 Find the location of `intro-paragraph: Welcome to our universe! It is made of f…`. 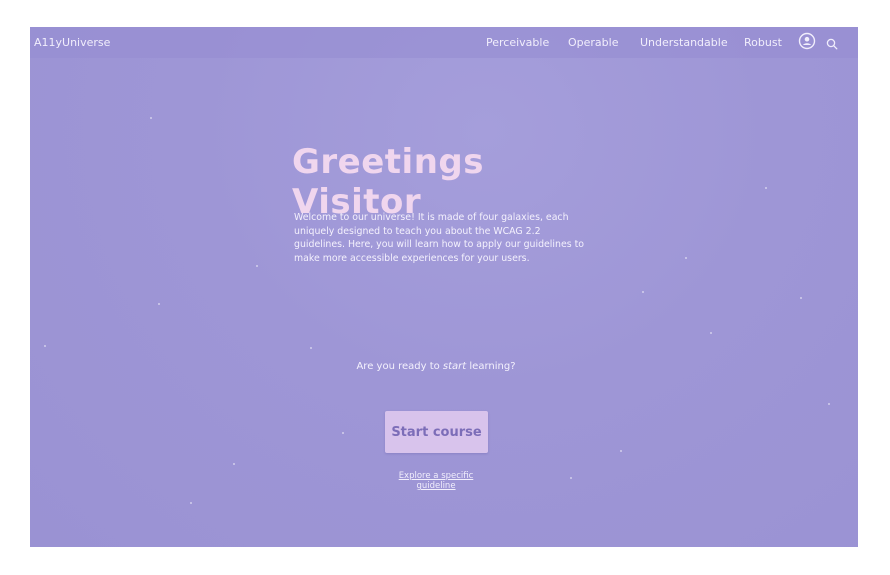

intro-paragraph: Welcome to our universe! It is made of f… is located at coordinates (439, 238).